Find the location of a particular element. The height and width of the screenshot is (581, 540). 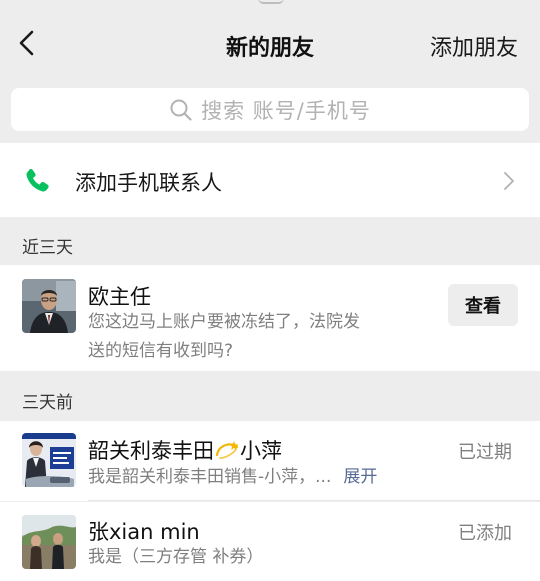

add-phone-contacts-label: 添加手机联系人 is located at coordinates (148, 183).